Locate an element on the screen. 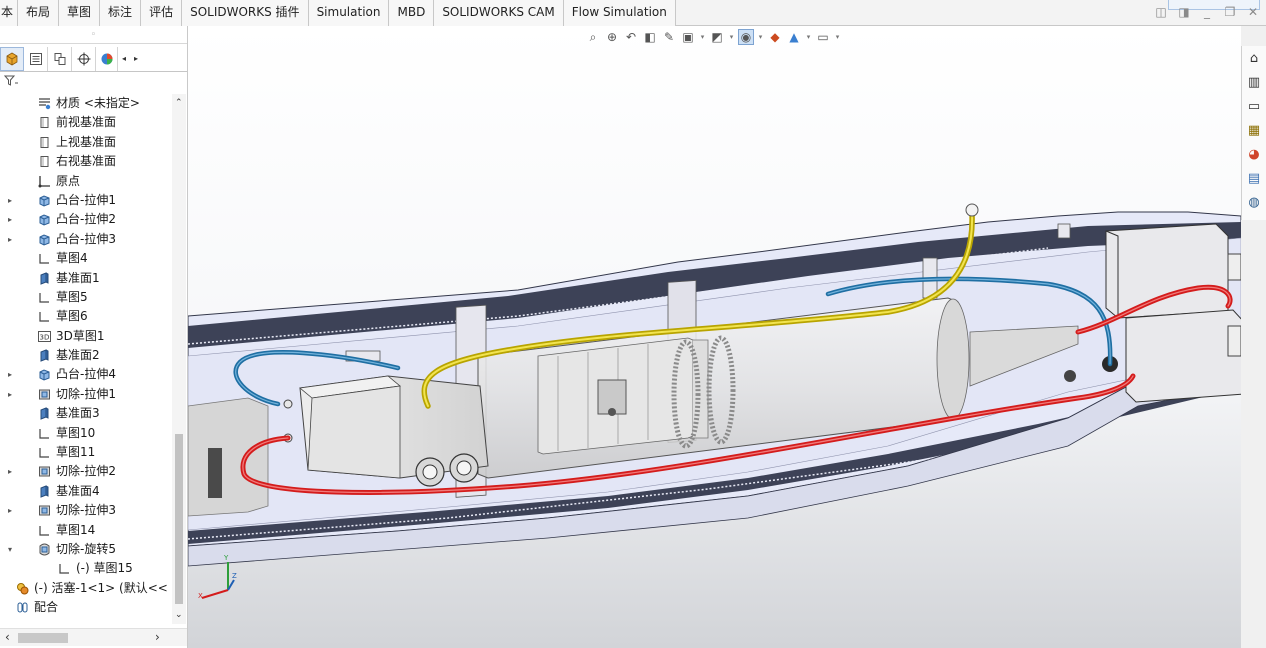 The height and width of the screenshot is (648, 1266). home-icon: ⌂ is located at coordinates (1254, 58).